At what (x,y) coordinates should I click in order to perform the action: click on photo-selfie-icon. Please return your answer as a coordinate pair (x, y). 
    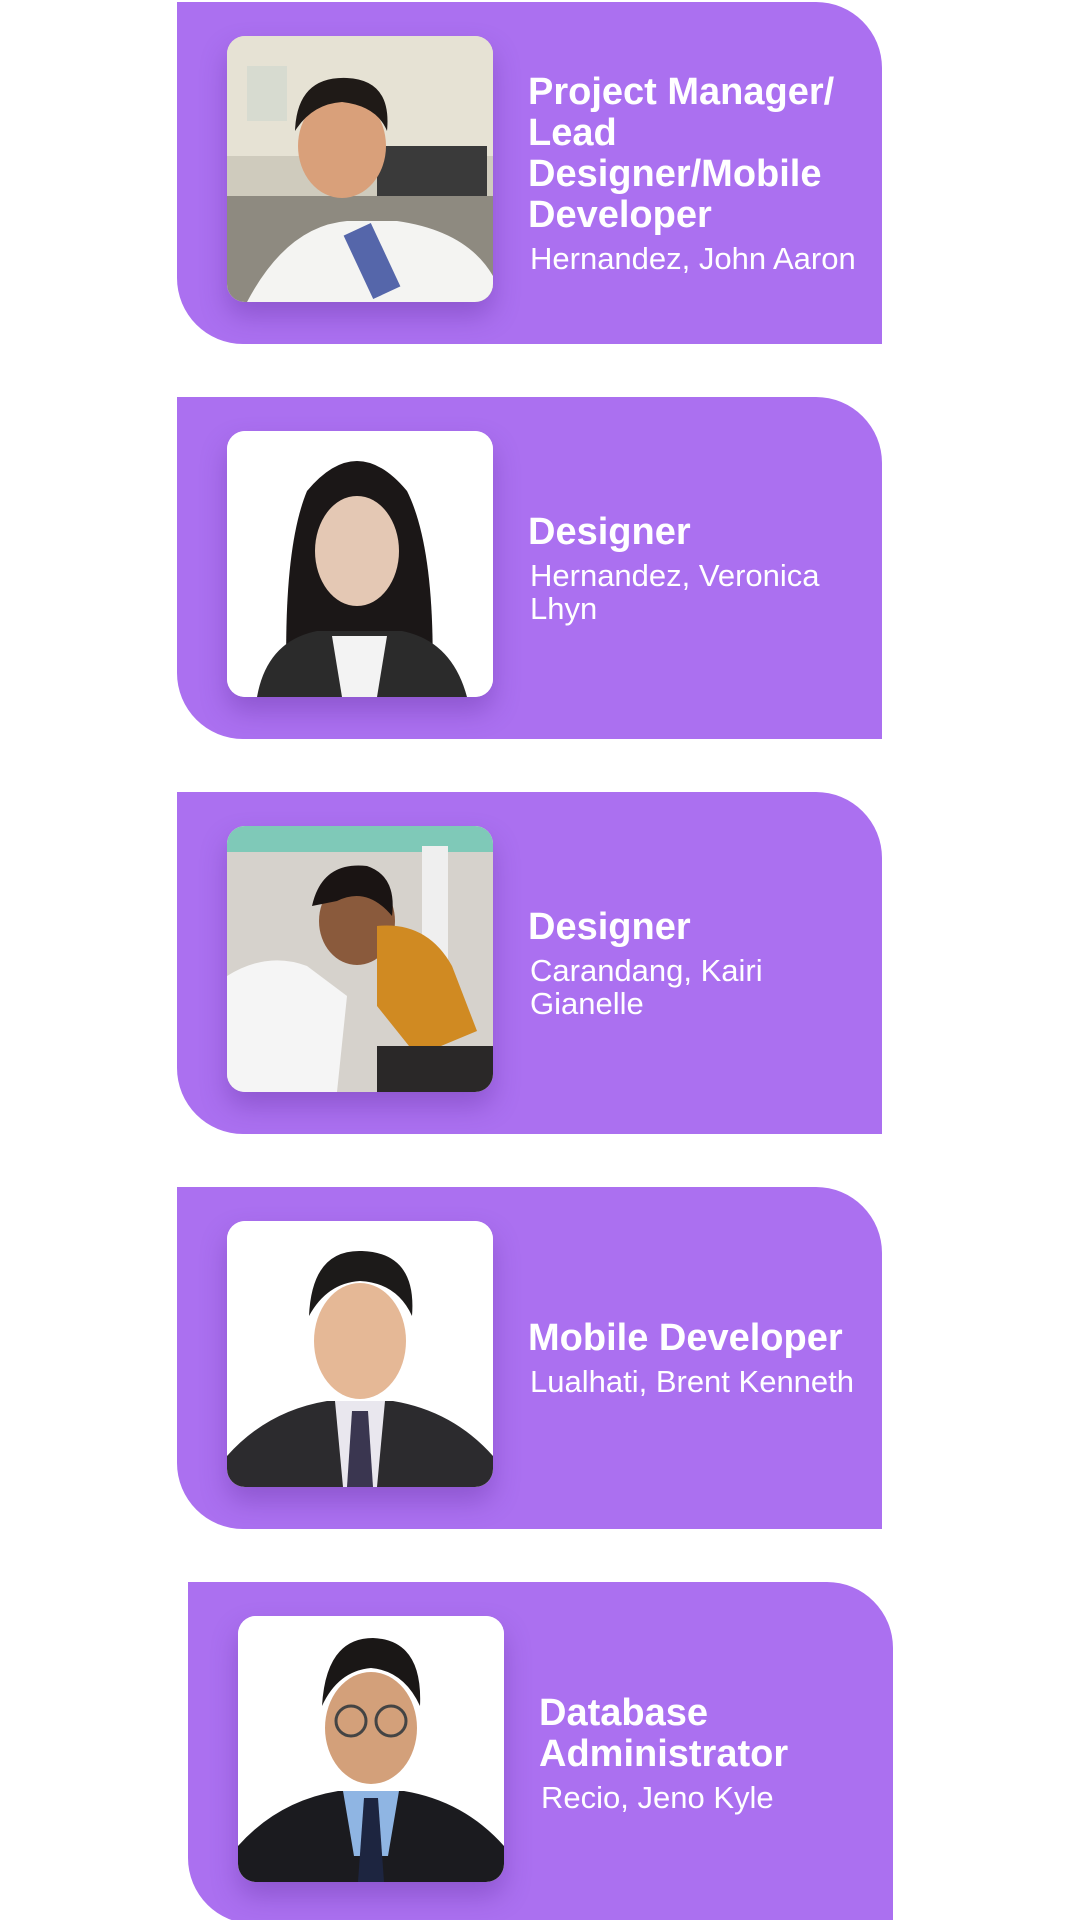
    Looking at the image, I should click on (360, 169).